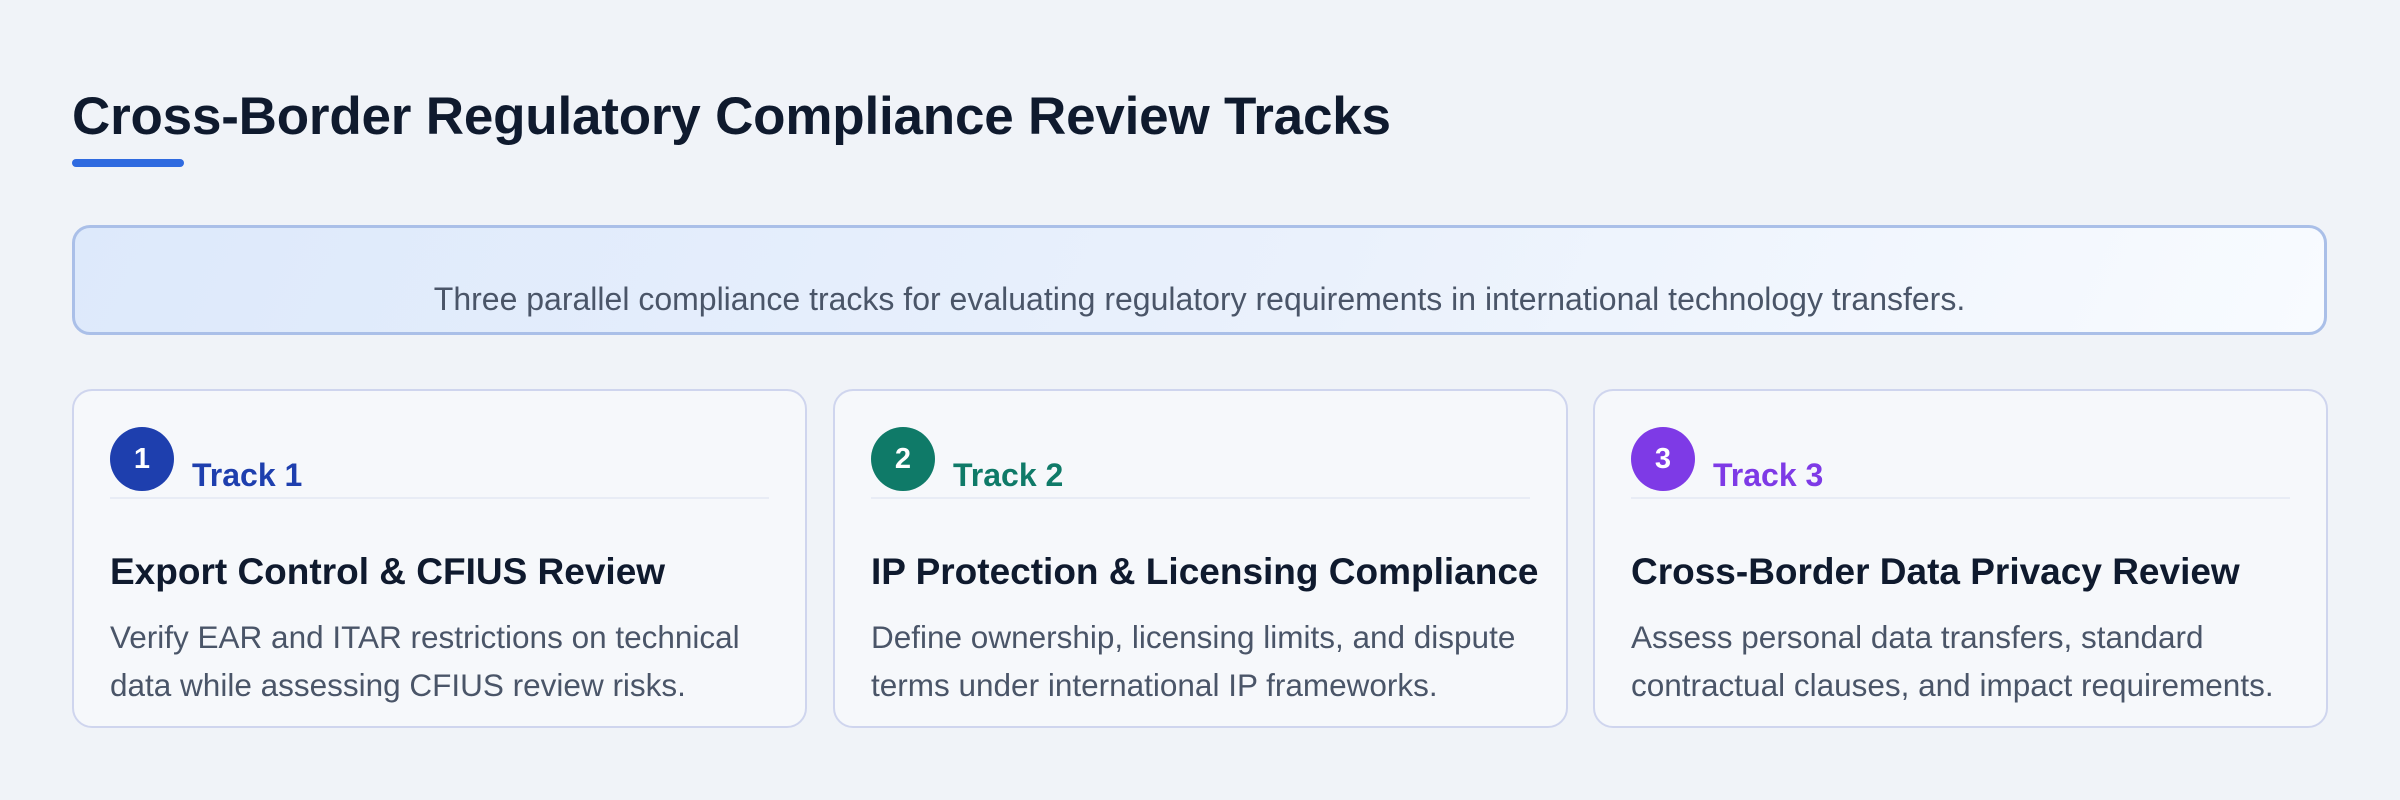  I want to click on track-card-header: 1 Track 1, so click(439, 463).